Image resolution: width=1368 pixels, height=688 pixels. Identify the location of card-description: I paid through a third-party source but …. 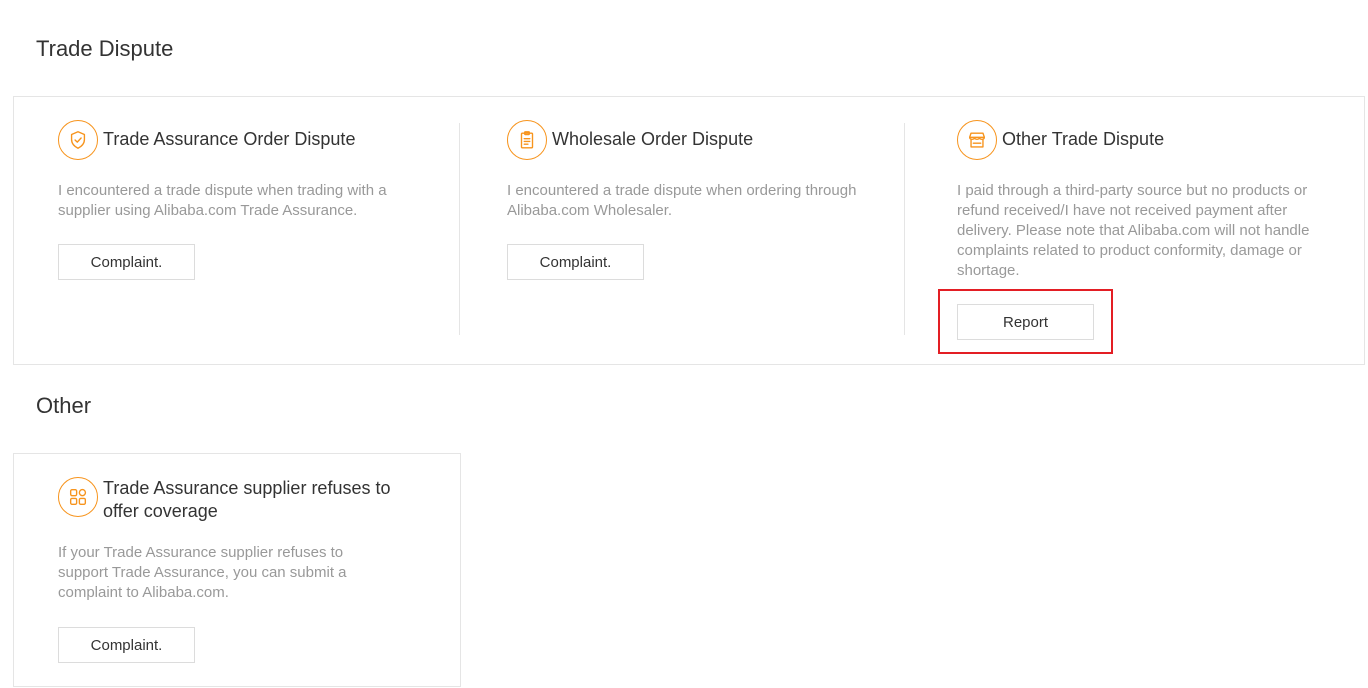
(1133, 230).